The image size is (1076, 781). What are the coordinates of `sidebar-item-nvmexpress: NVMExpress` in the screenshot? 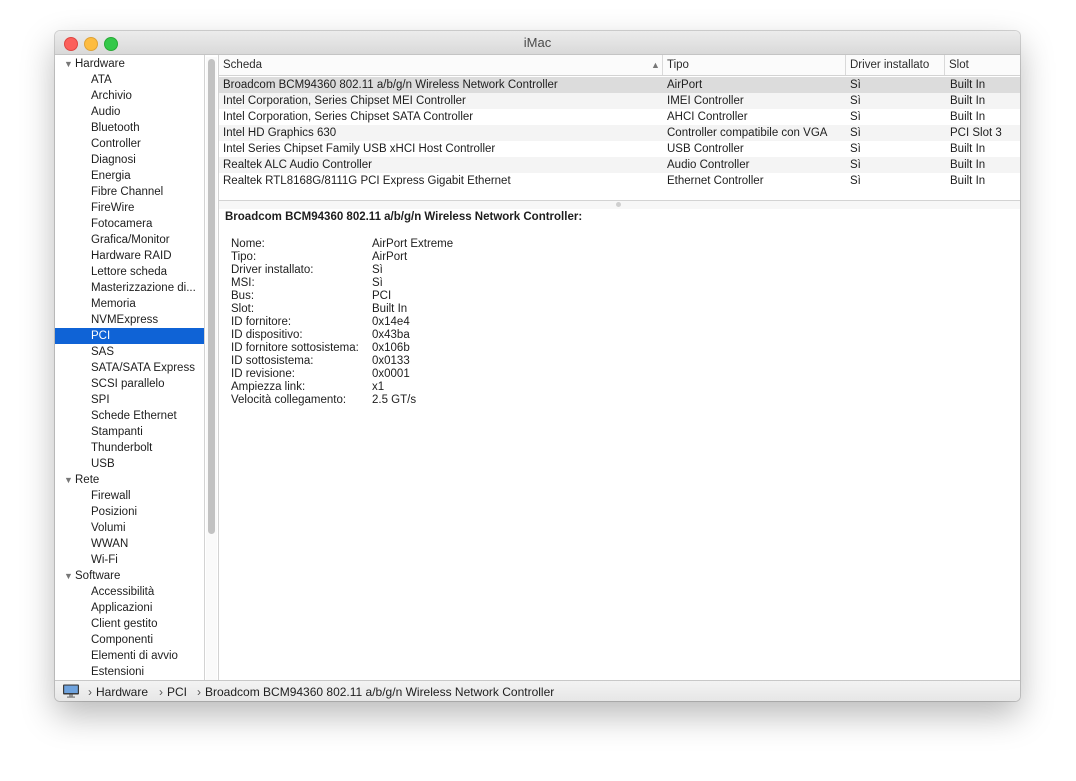 It's located at (129, 320).